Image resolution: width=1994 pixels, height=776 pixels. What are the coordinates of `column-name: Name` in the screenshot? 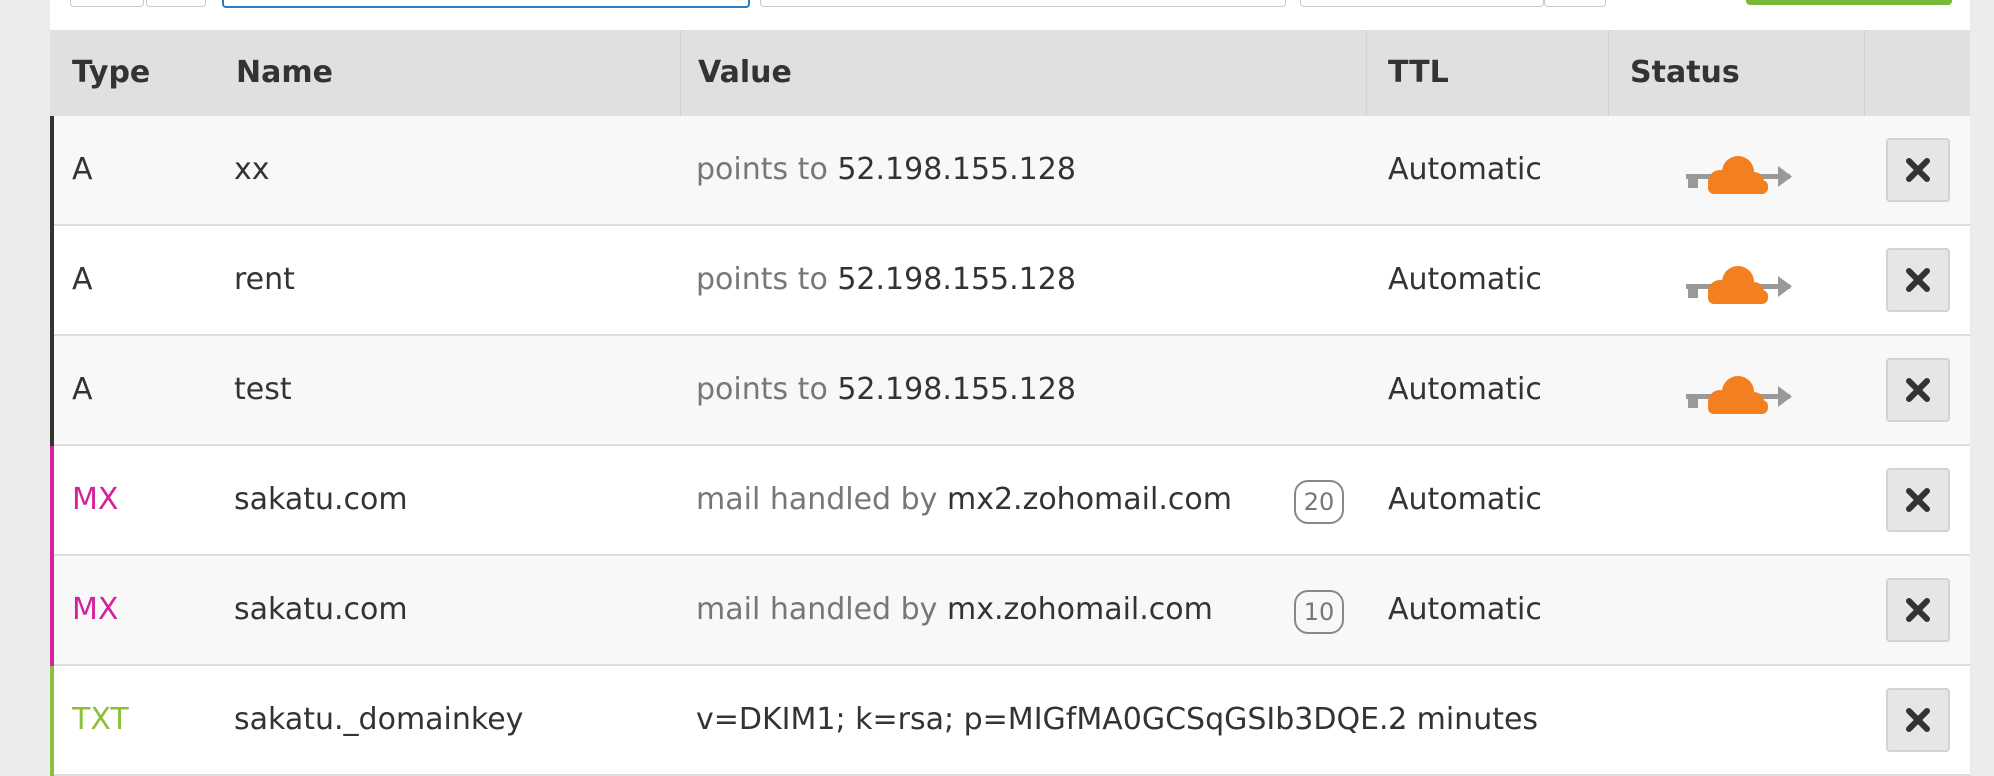 It's located at (284, 72).